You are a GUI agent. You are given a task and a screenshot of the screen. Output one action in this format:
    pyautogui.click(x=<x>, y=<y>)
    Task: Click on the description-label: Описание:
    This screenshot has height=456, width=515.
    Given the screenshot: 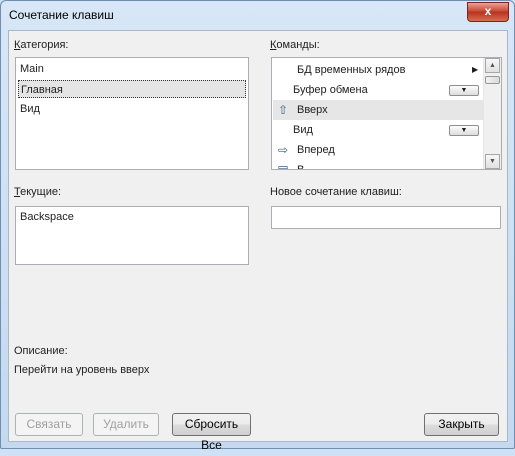 What is the action you would take?
    pyautogui.click(x=41, y=351)
    